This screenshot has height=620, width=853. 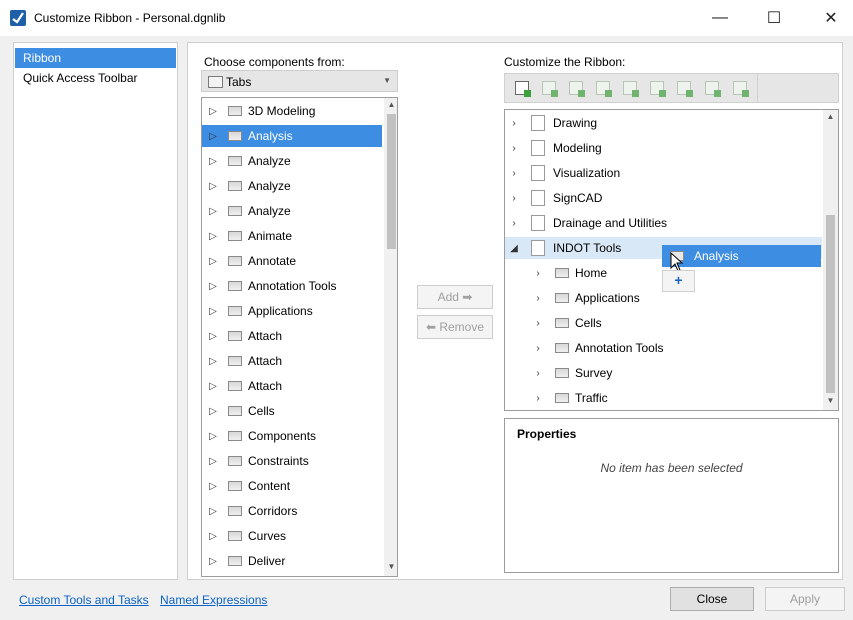 What do you see at coordinates (630, 88) in the screenshot?
I see `new-menu-icon` at bounding box center [630, 88].